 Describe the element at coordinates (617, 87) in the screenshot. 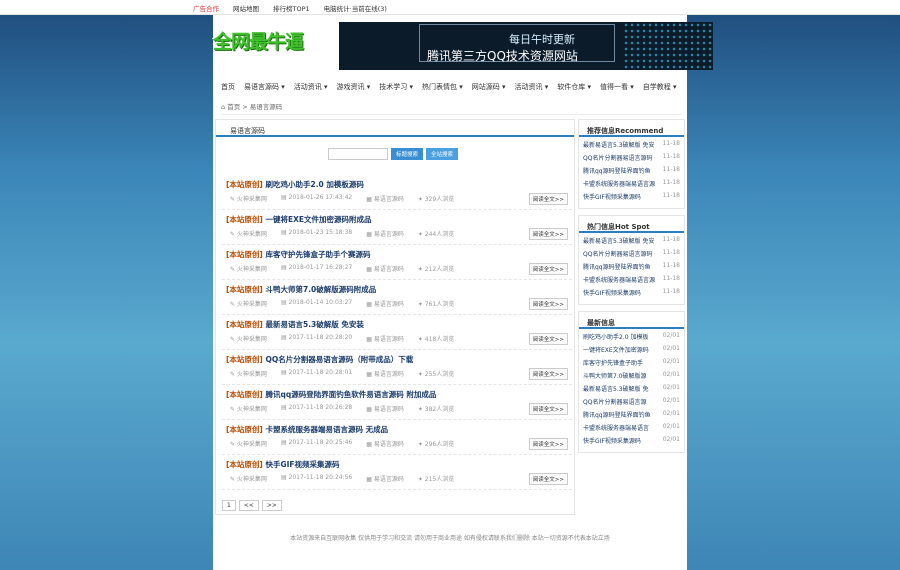

I see `nav-item: 值得一看 ▾` at that location.